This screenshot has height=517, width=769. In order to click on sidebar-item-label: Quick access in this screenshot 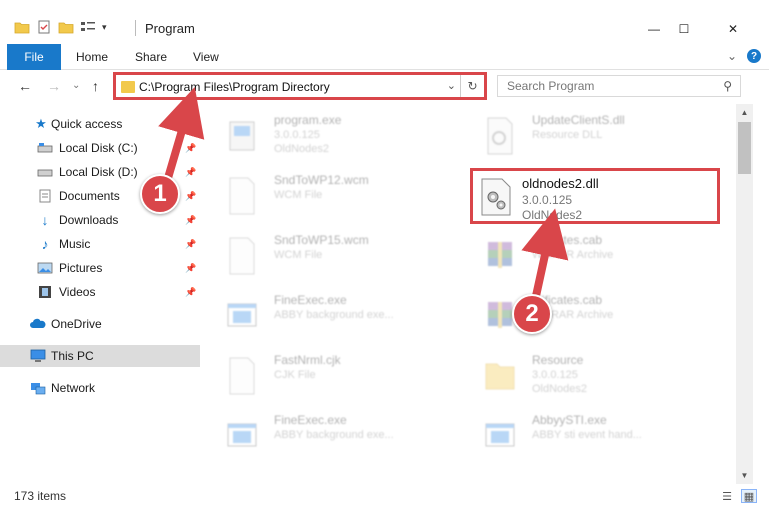, I will do `click(87, 124)`.